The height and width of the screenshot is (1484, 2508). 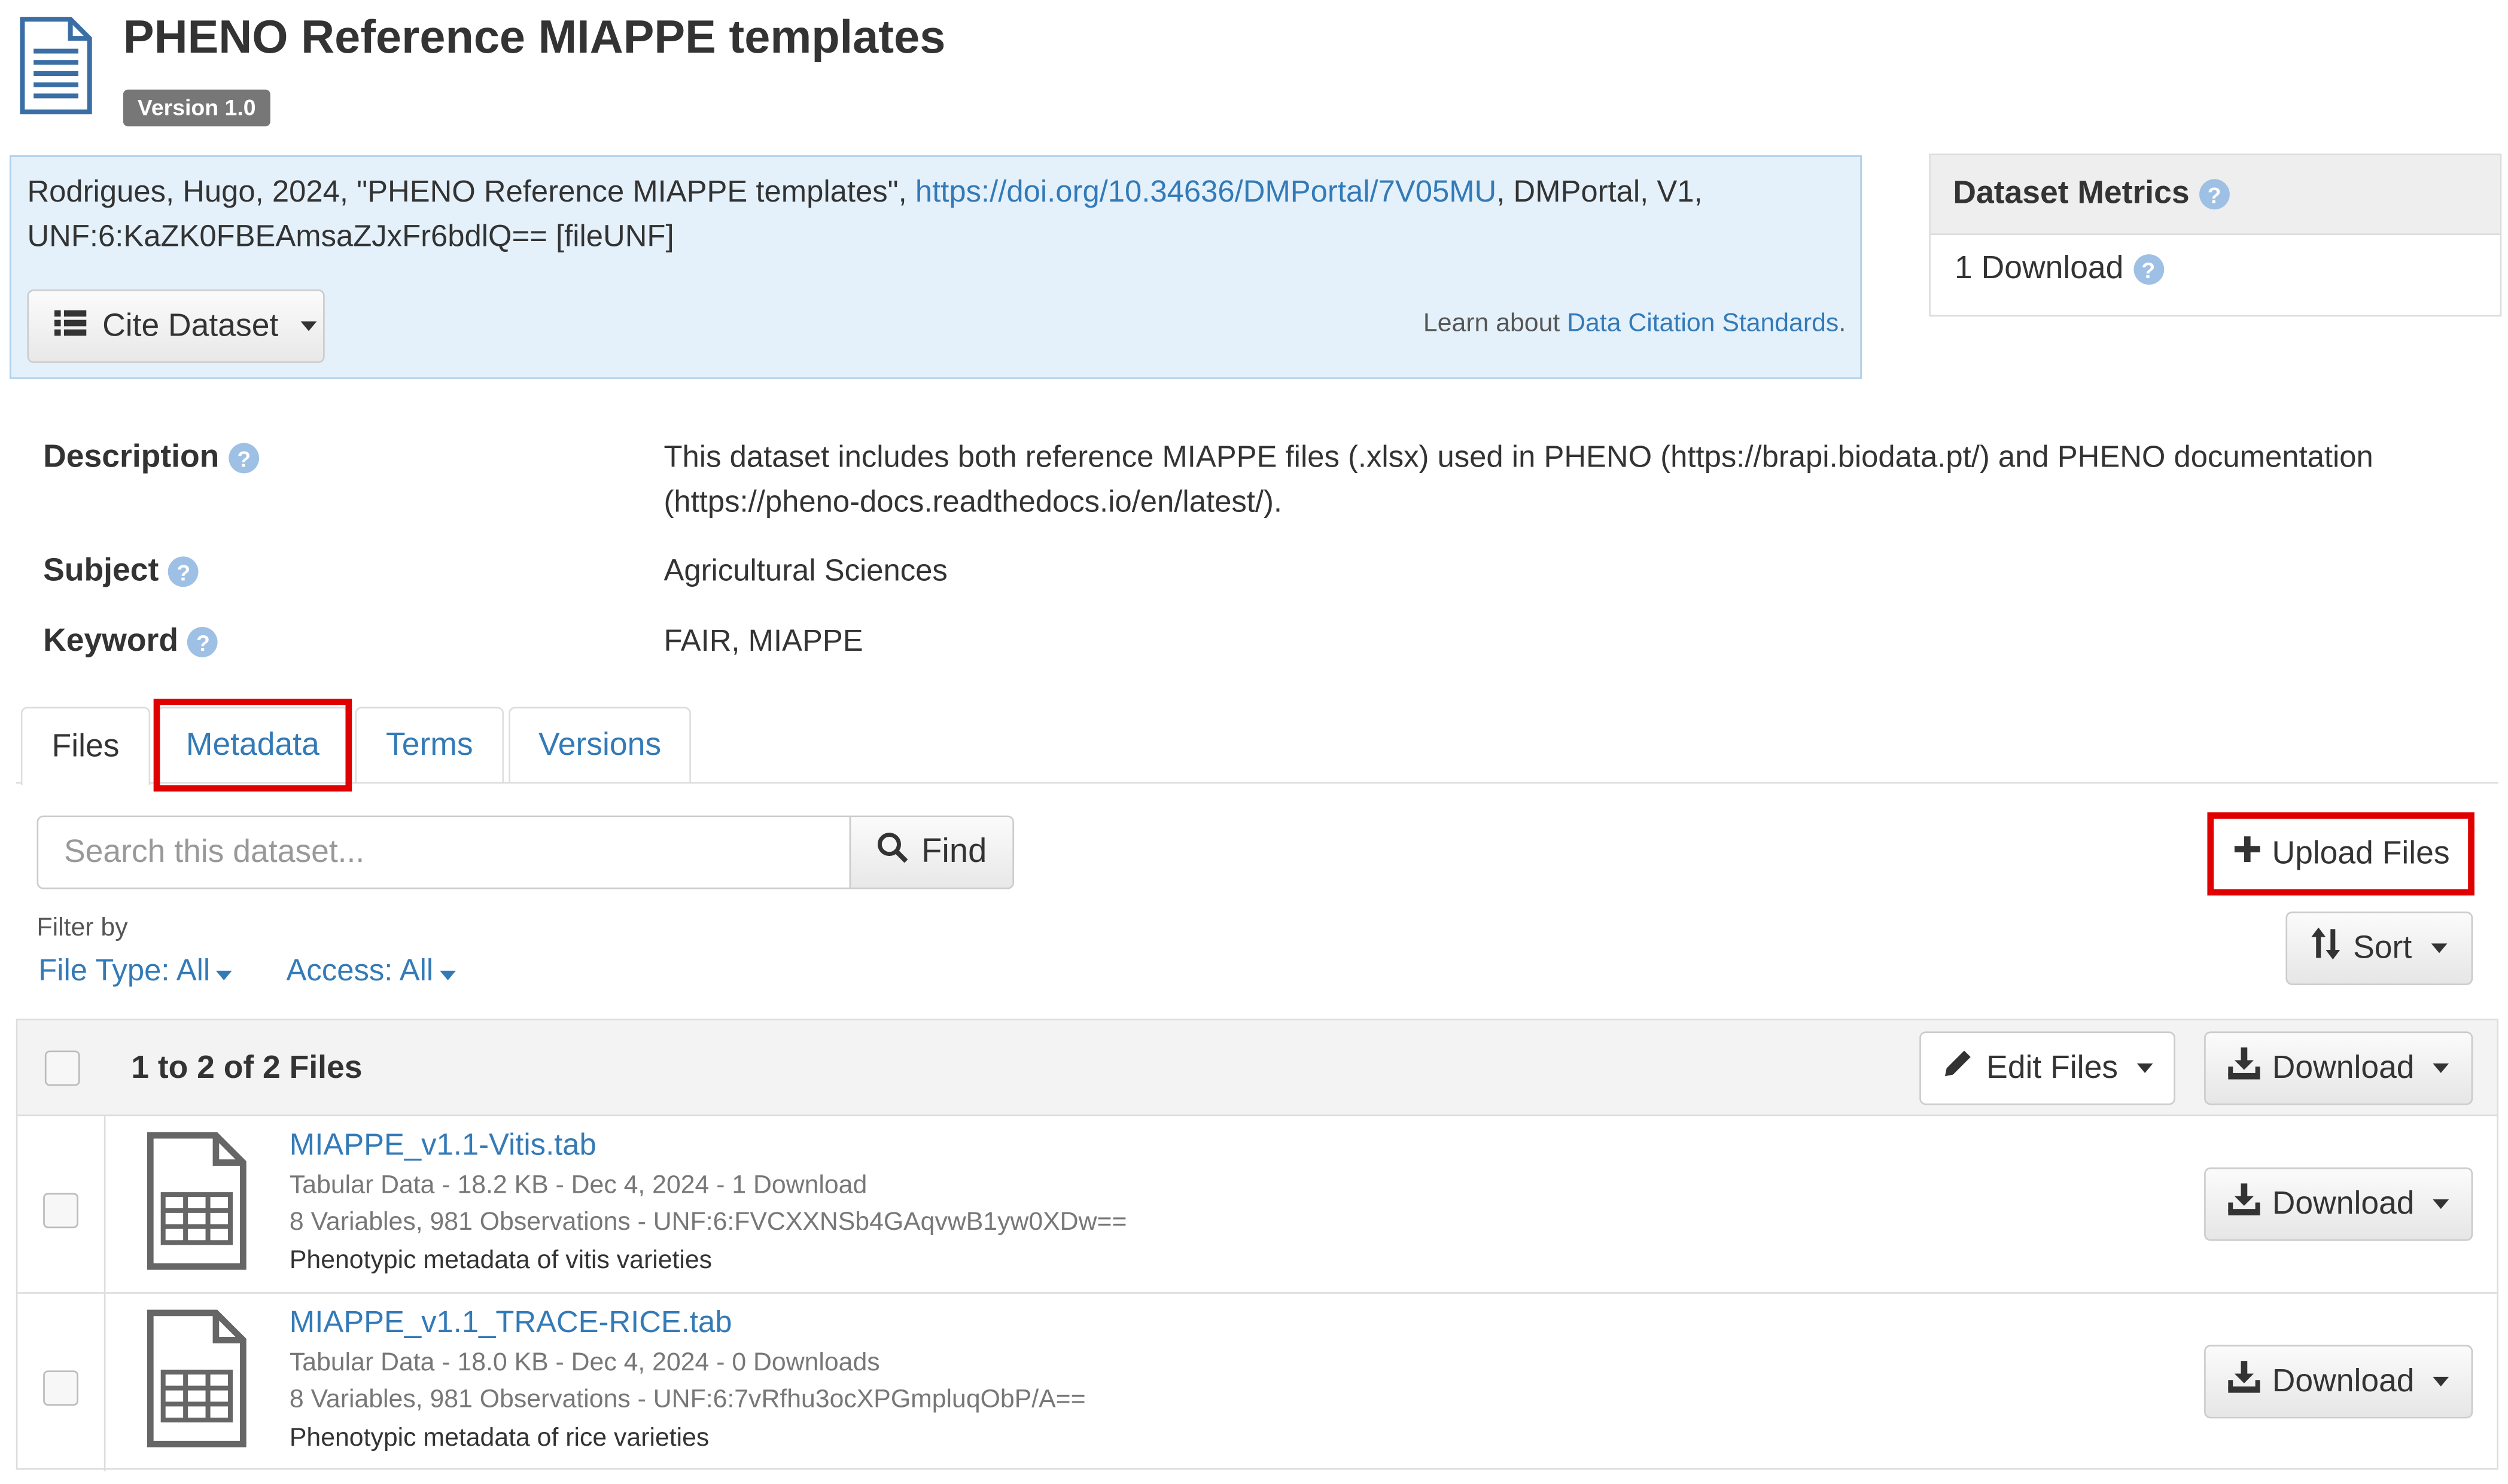 What do you see at coordinates (190, 325) in the screenshot?
I see `cite-dataset-label: Cite Dataset` at bounding box center [190, 325].